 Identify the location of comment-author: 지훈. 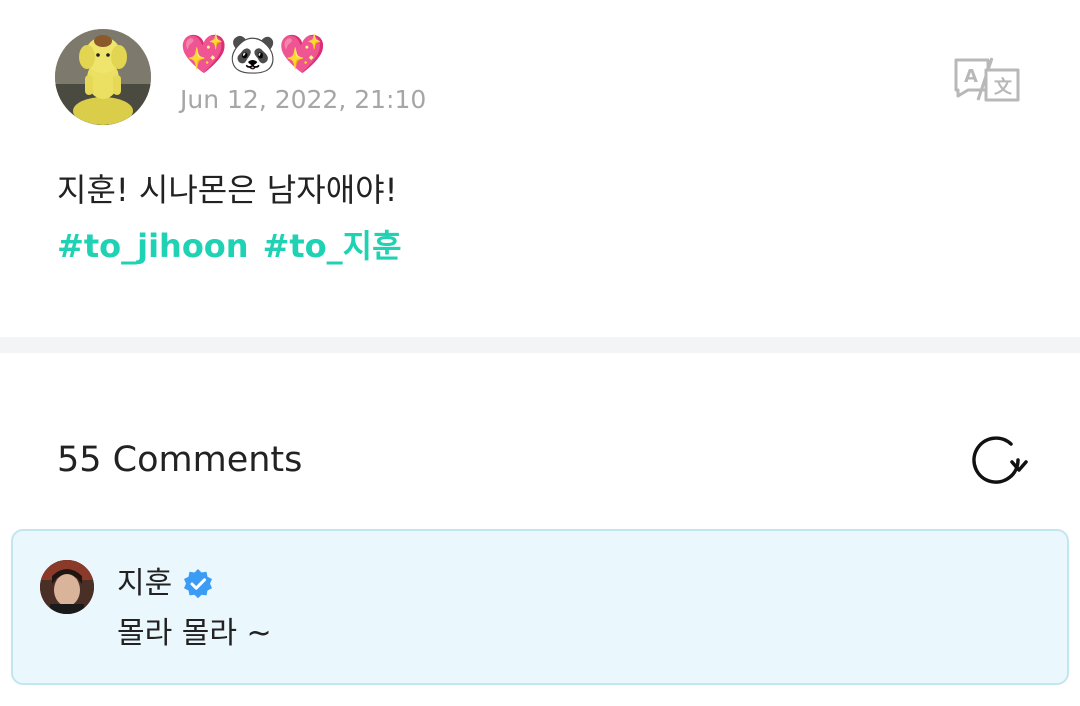
(165, 584).